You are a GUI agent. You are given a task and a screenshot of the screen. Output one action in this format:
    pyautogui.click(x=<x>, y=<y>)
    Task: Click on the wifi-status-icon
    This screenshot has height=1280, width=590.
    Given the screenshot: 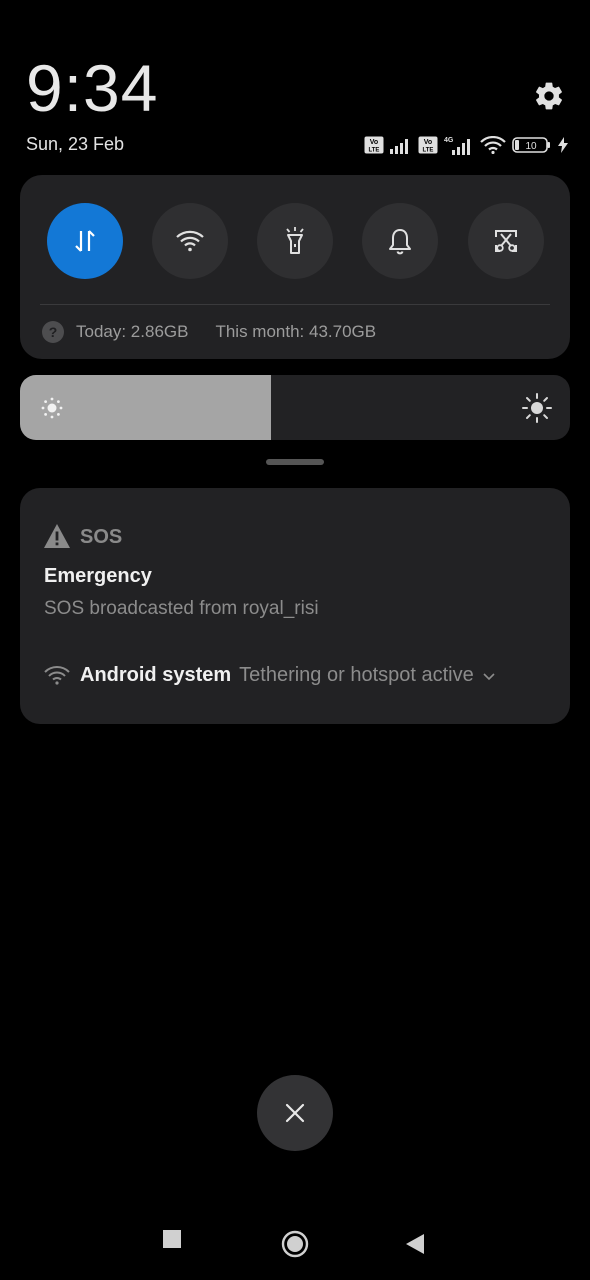 What is the action you would take?
    pyautogui.click(x=493, y=145)
    